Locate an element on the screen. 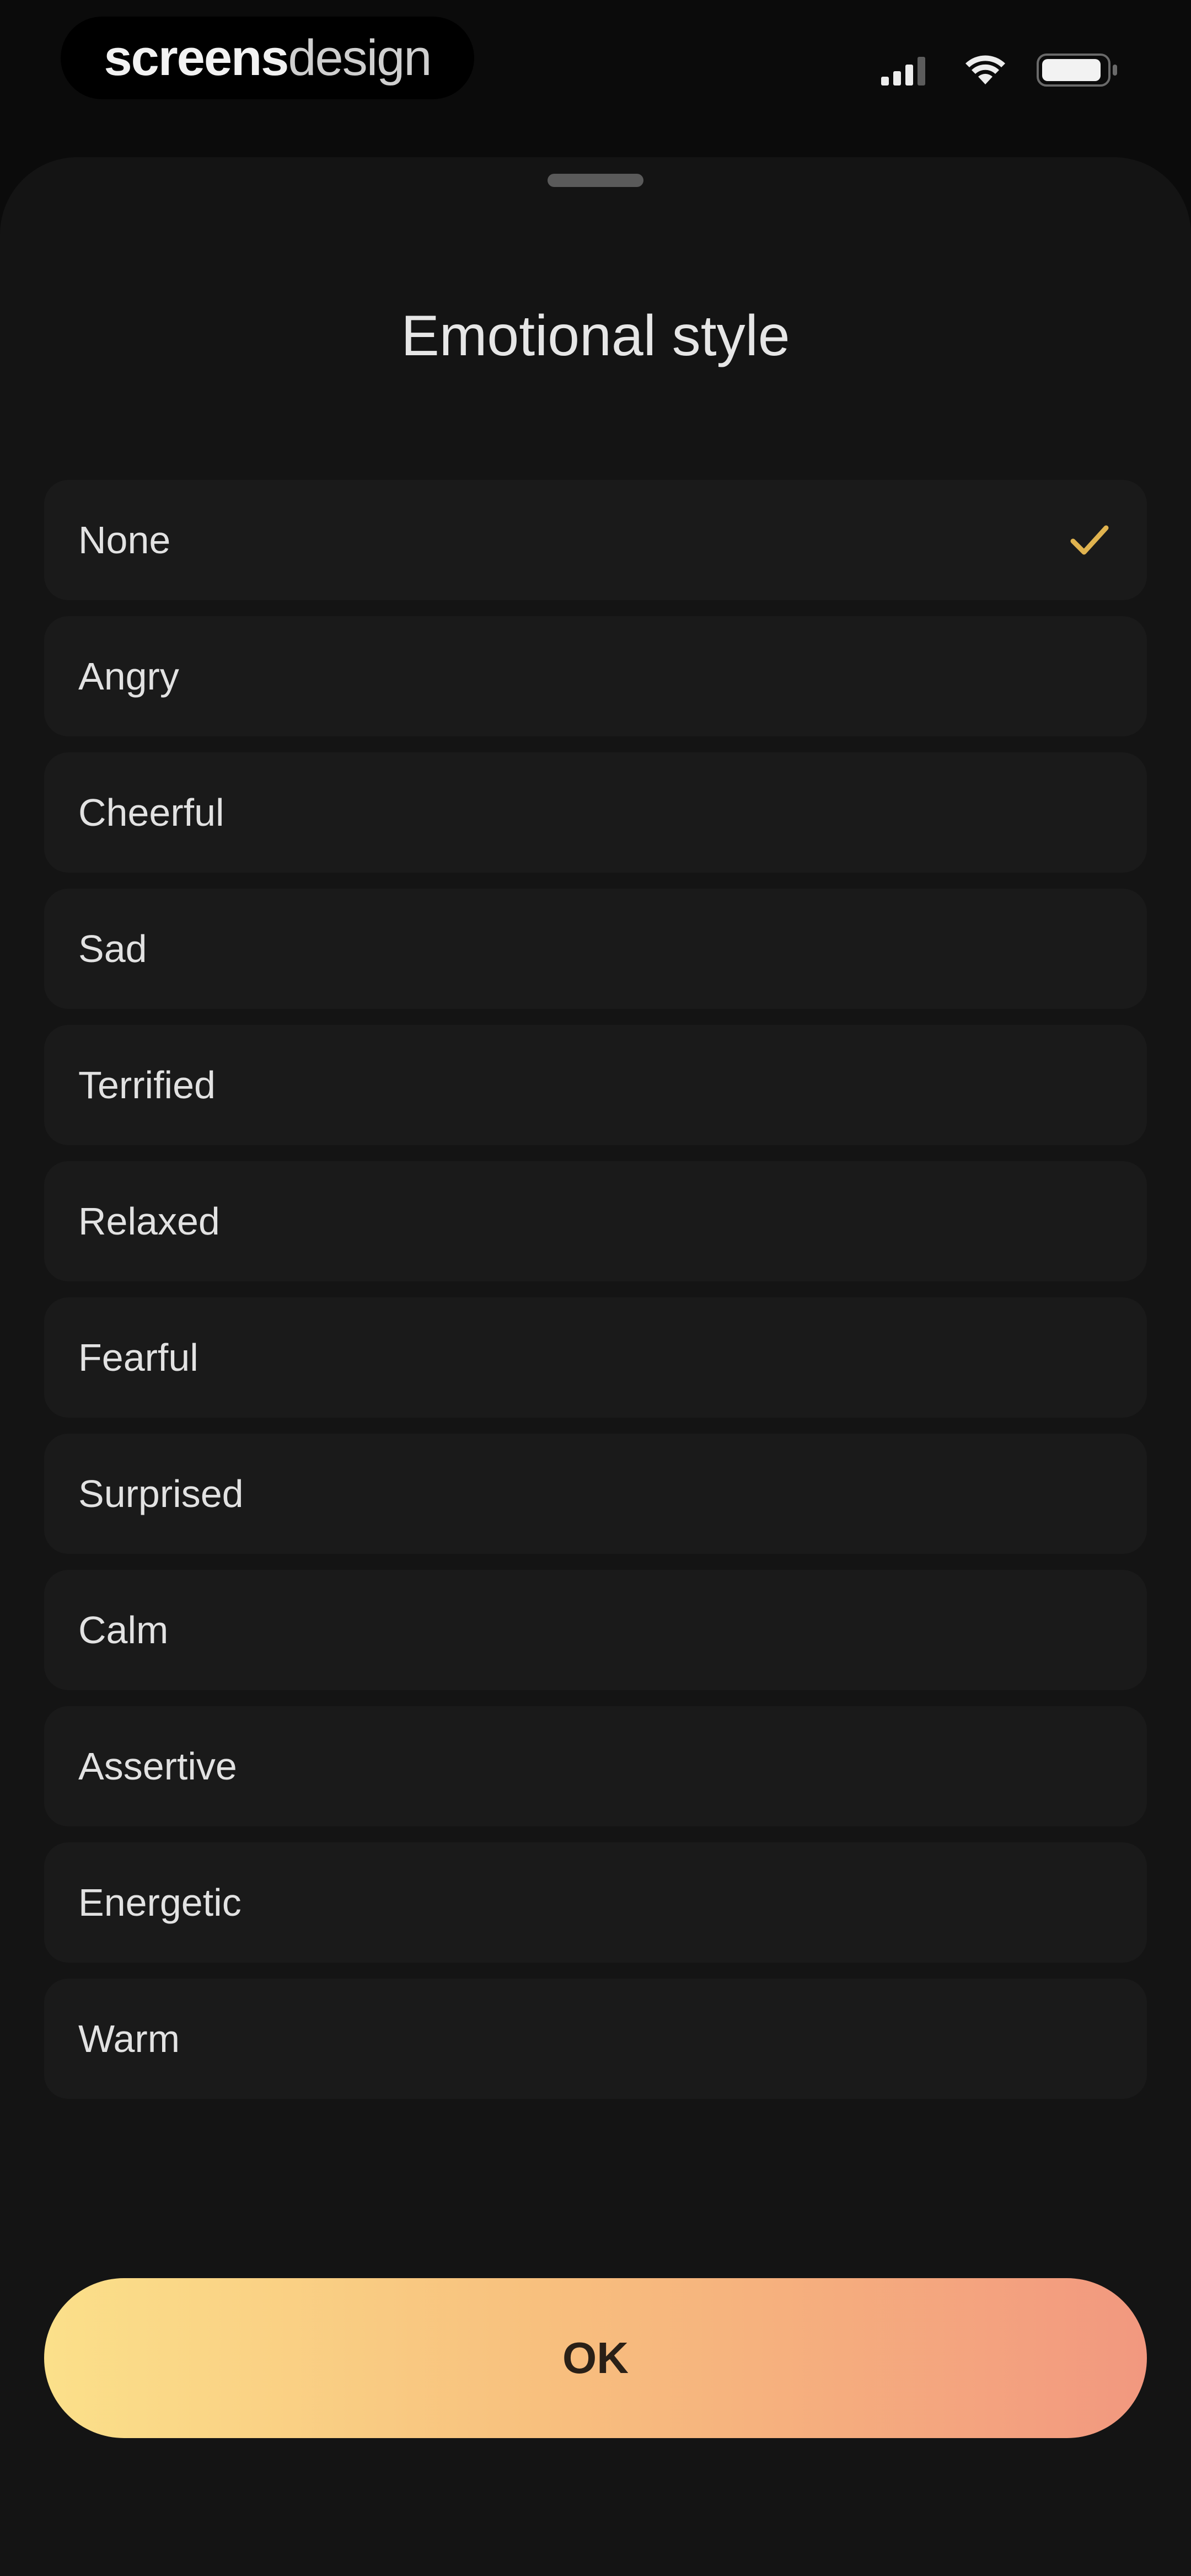 This screenshot has width=1191, height=2576. battery-icon is located at coordinates (1077, 70).